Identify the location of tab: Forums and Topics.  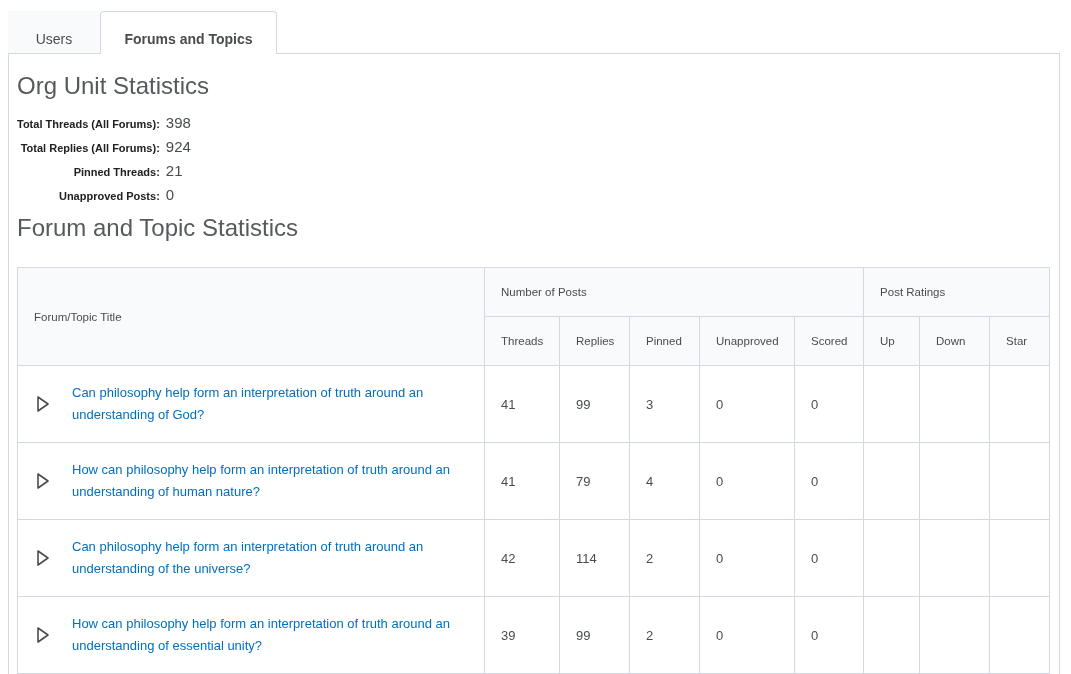
(188, 32).